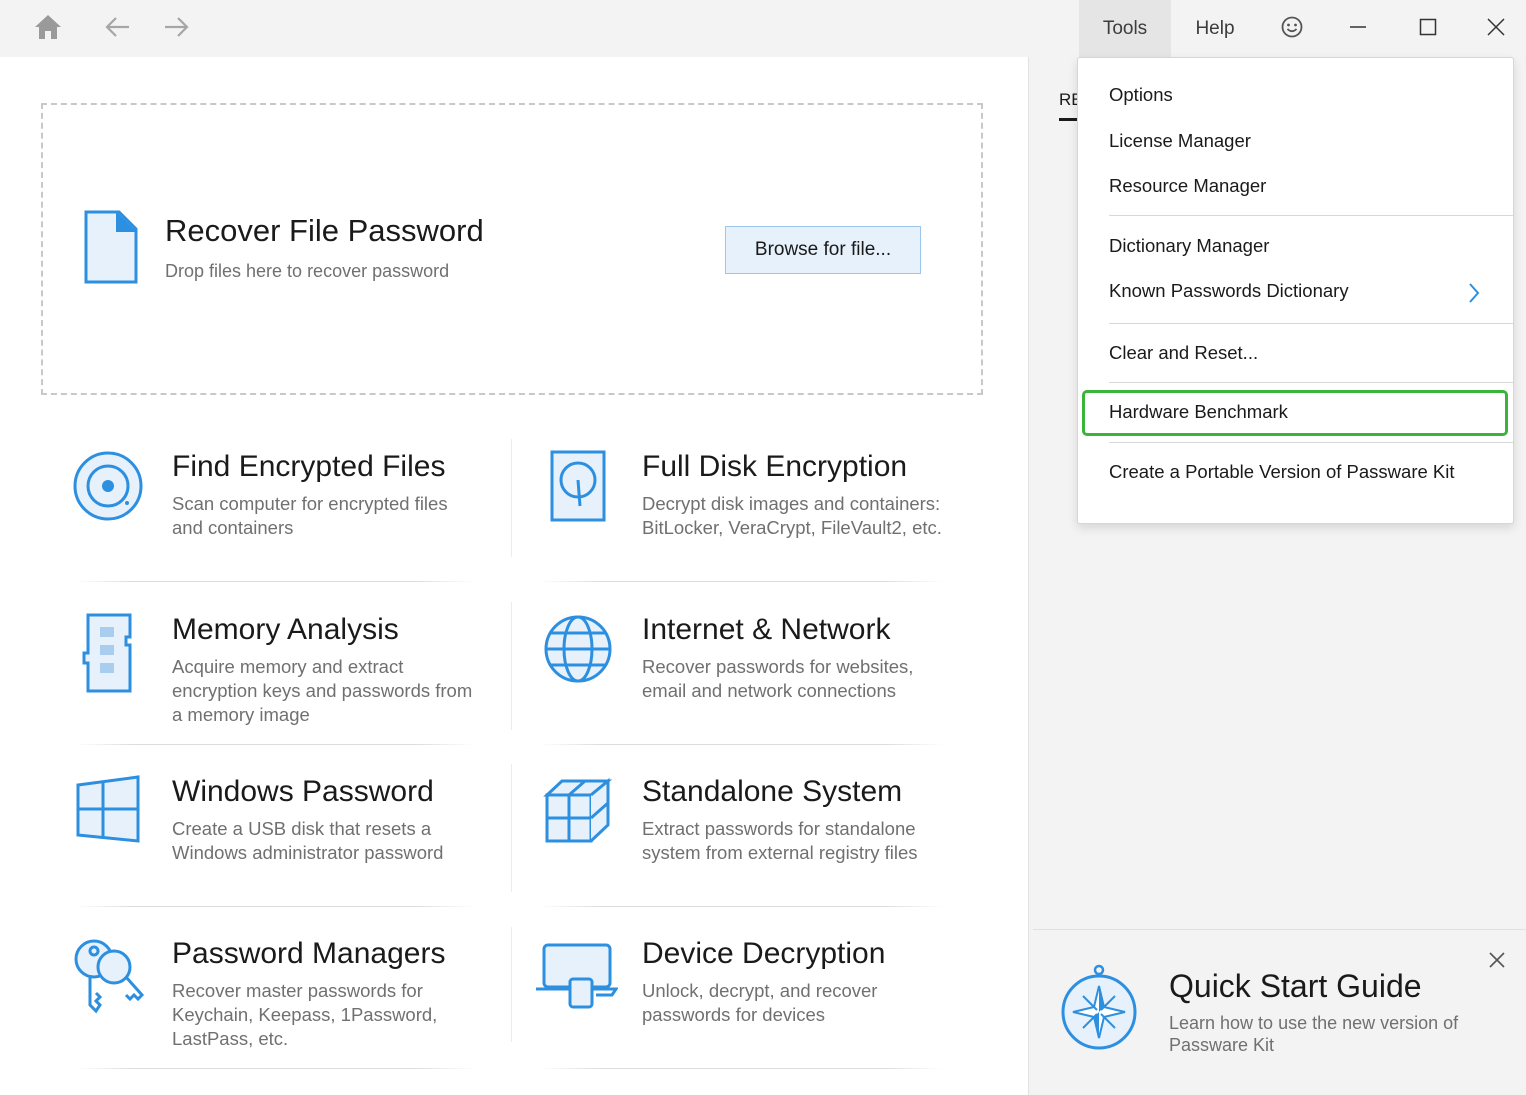  What do you see at coordinates (1497, 960) in the screenshot?
I see `close-quick-start-icon` at bounding box center [1497, 960].